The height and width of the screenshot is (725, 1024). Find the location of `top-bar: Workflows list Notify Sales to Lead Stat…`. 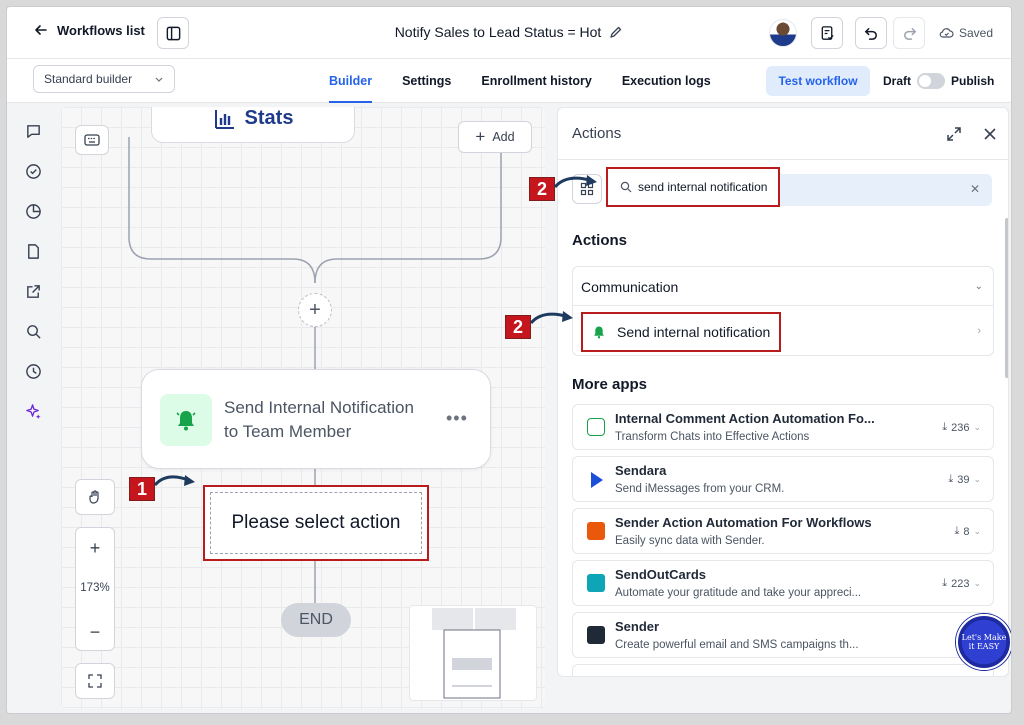

top-bar: Workflows list Notify Sales to Lead Stat… is located at coordinates (509, 33).